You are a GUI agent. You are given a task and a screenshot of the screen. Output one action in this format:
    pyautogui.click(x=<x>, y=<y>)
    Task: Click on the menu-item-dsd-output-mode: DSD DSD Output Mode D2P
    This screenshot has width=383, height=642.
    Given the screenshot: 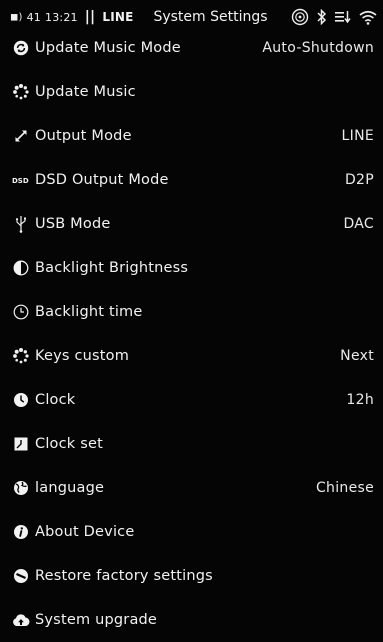 What is the action you would take?
    pyautogui.click(x=191, y=180)
    